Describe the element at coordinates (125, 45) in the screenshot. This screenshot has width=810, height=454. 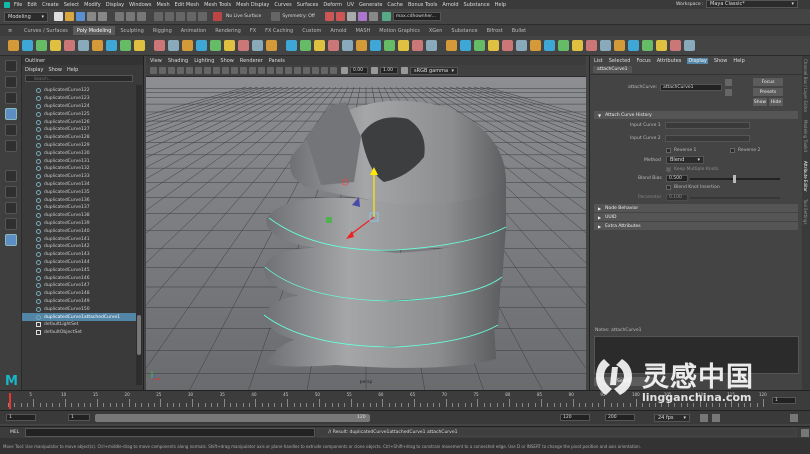
I see `super-shape-icon` at that location.